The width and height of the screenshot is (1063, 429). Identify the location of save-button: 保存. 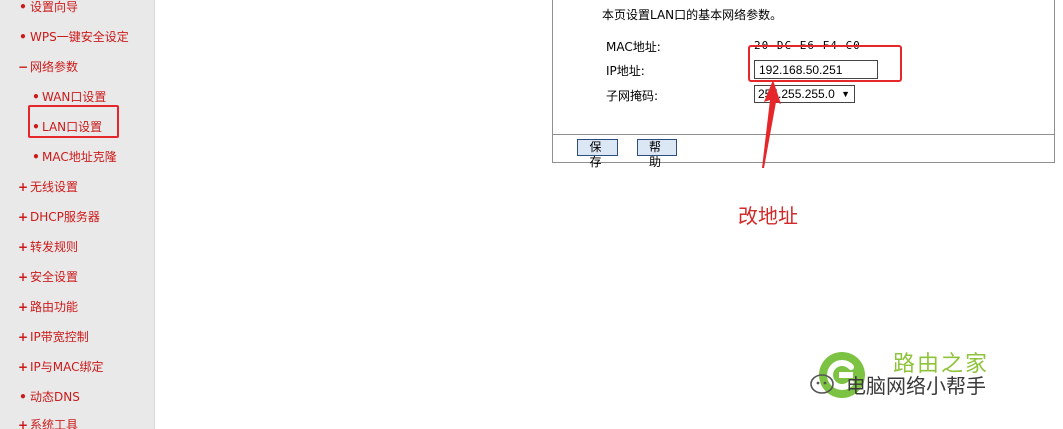
(597, 154).